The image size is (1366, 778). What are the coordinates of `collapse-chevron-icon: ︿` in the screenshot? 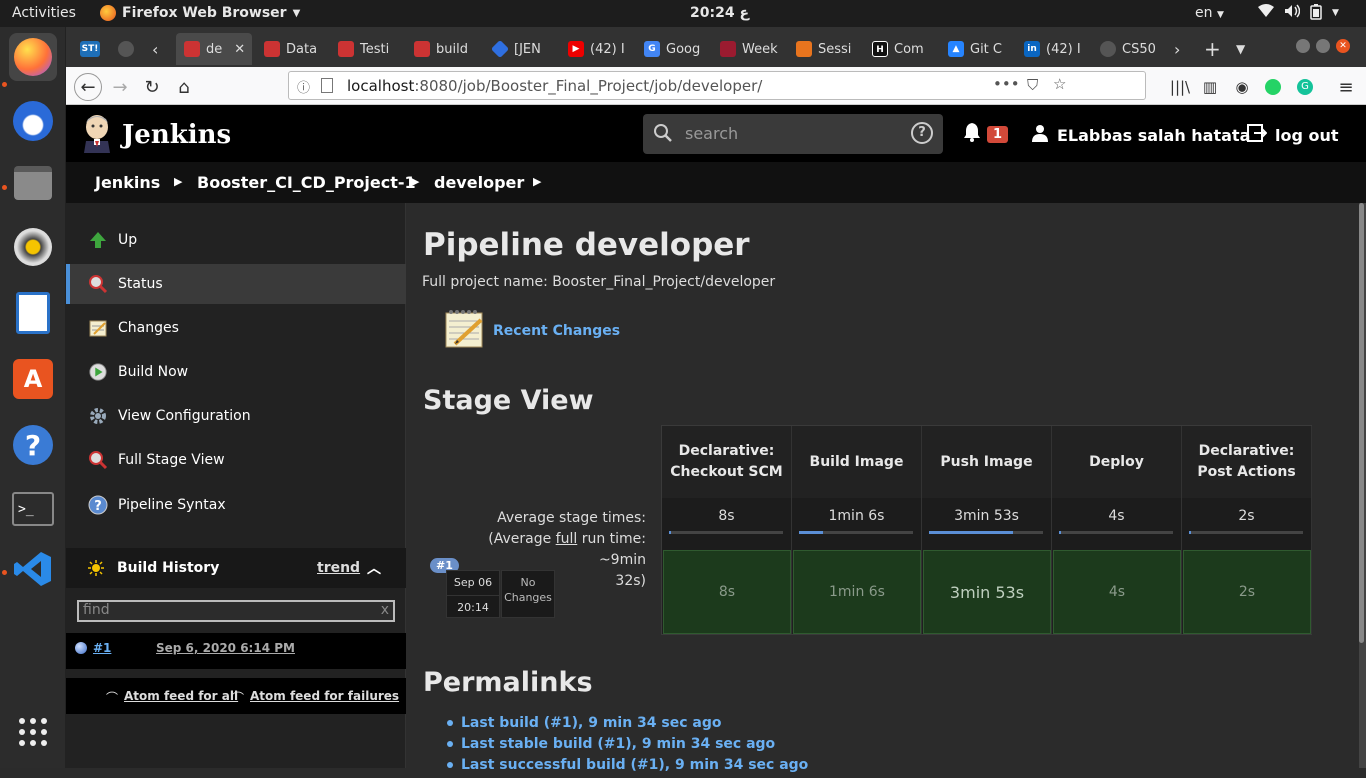 It's located at (374, 568).